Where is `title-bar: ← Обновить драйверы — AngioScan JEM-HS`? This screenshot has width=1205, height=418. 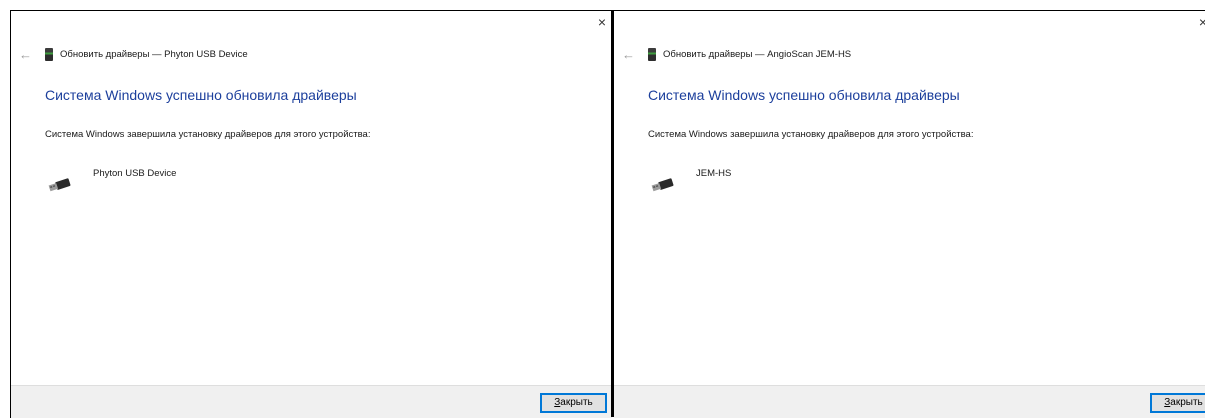
title-bar: ← Обновить драйверы — AngioScan JEM-HS is located at coordinates (736, 54).